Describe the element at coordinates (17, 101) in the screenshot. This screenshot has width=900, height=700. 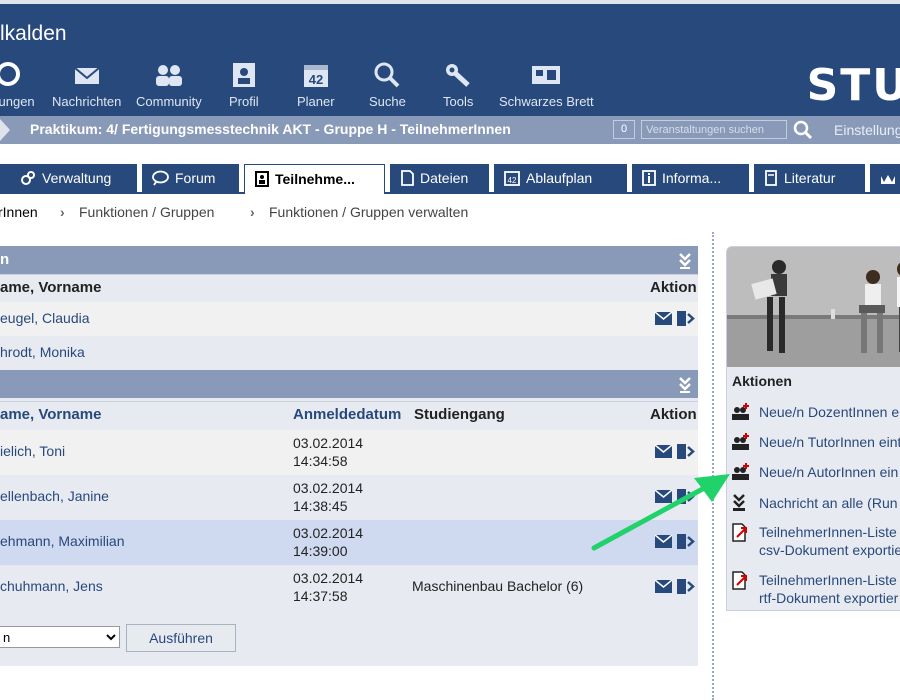
I see `nav-label: ltungen` at that location.